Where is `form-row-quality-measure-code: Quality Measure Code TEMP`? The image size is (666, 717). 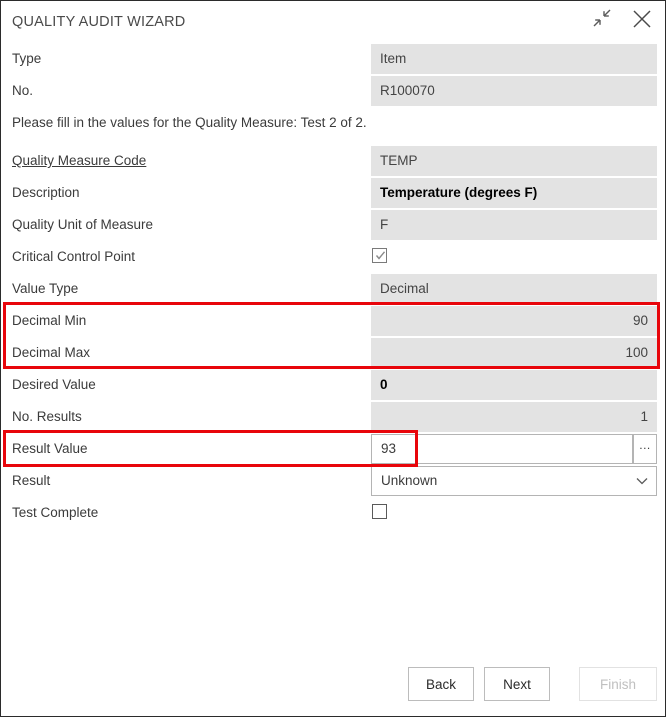 form-row-quality-measure-code: Quality Measure Code TEMP is located at coordinates (333, 161).